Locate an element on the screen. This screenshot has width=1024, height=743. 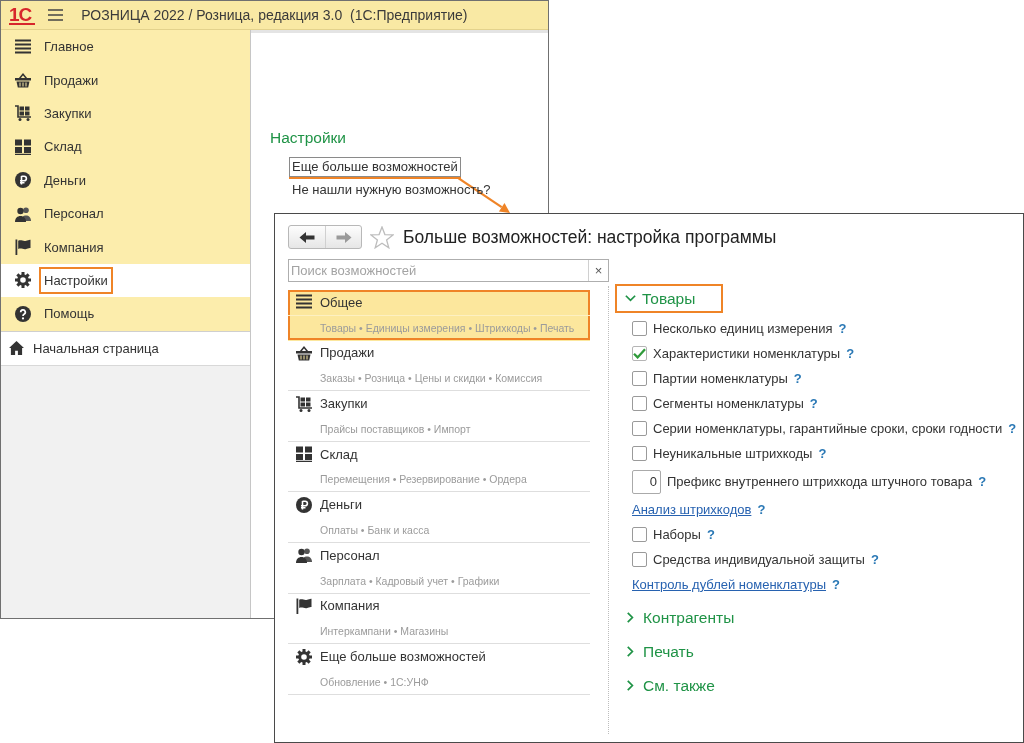
section-details: Зарплата • Кадровый учет • Графики is located at coordinates (410, 580).